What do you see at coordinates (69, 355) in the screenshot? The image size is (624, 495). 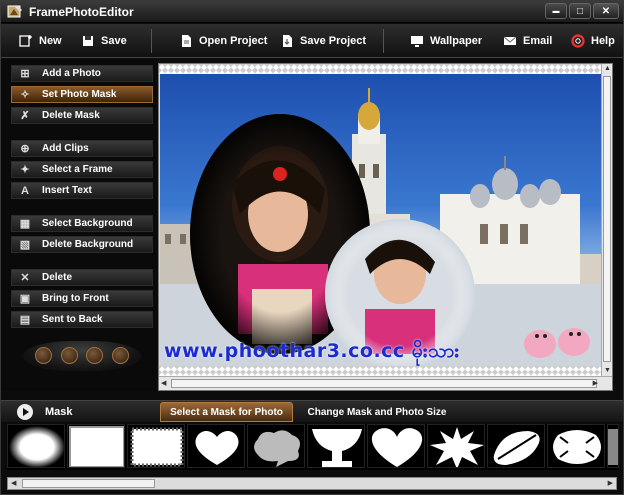 I see `fit-screen-icon` at bounding box center [69, 355].